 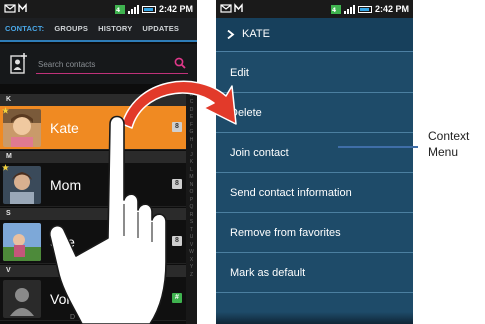 What do you see at coordinates (71, 29) in the screenshot?
I see `tab-groups: GROUPS` at bounding box center [71, 29].